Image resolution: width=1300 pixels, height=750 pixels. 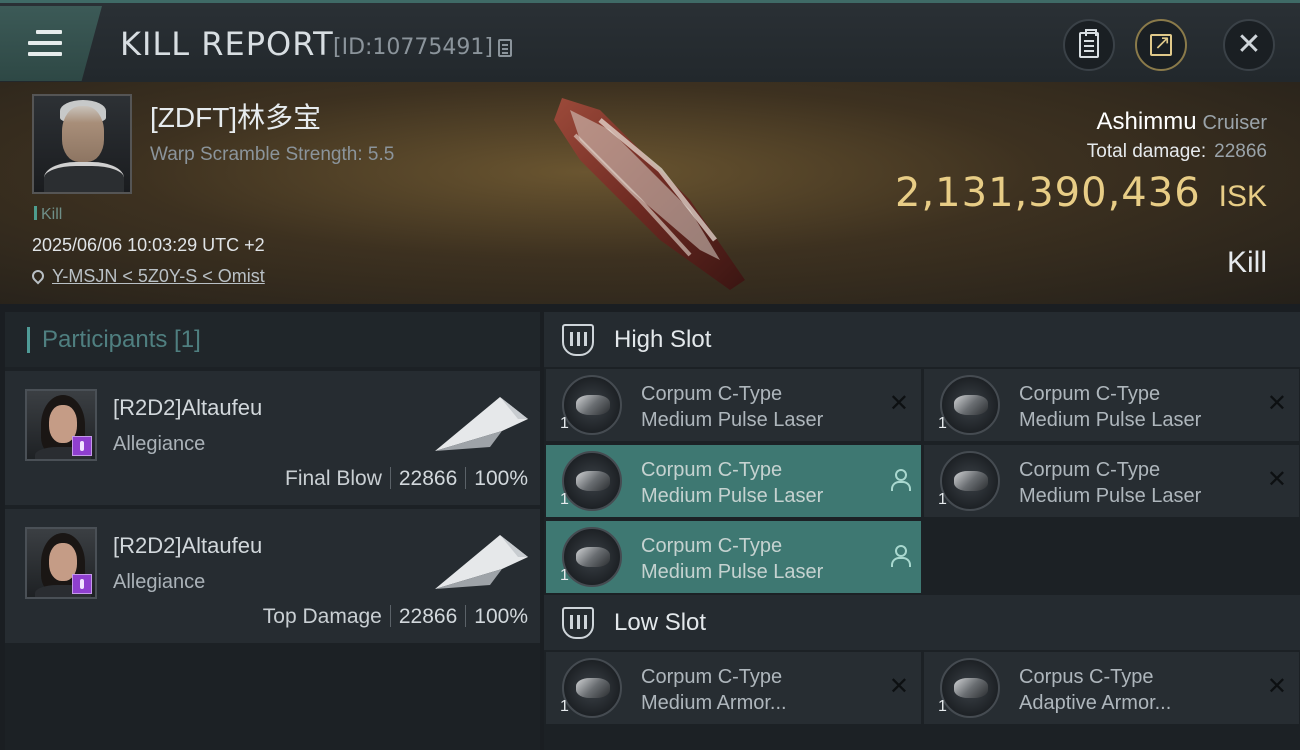 I want to click on clipboard-icon, so click(x=1089, y=43).